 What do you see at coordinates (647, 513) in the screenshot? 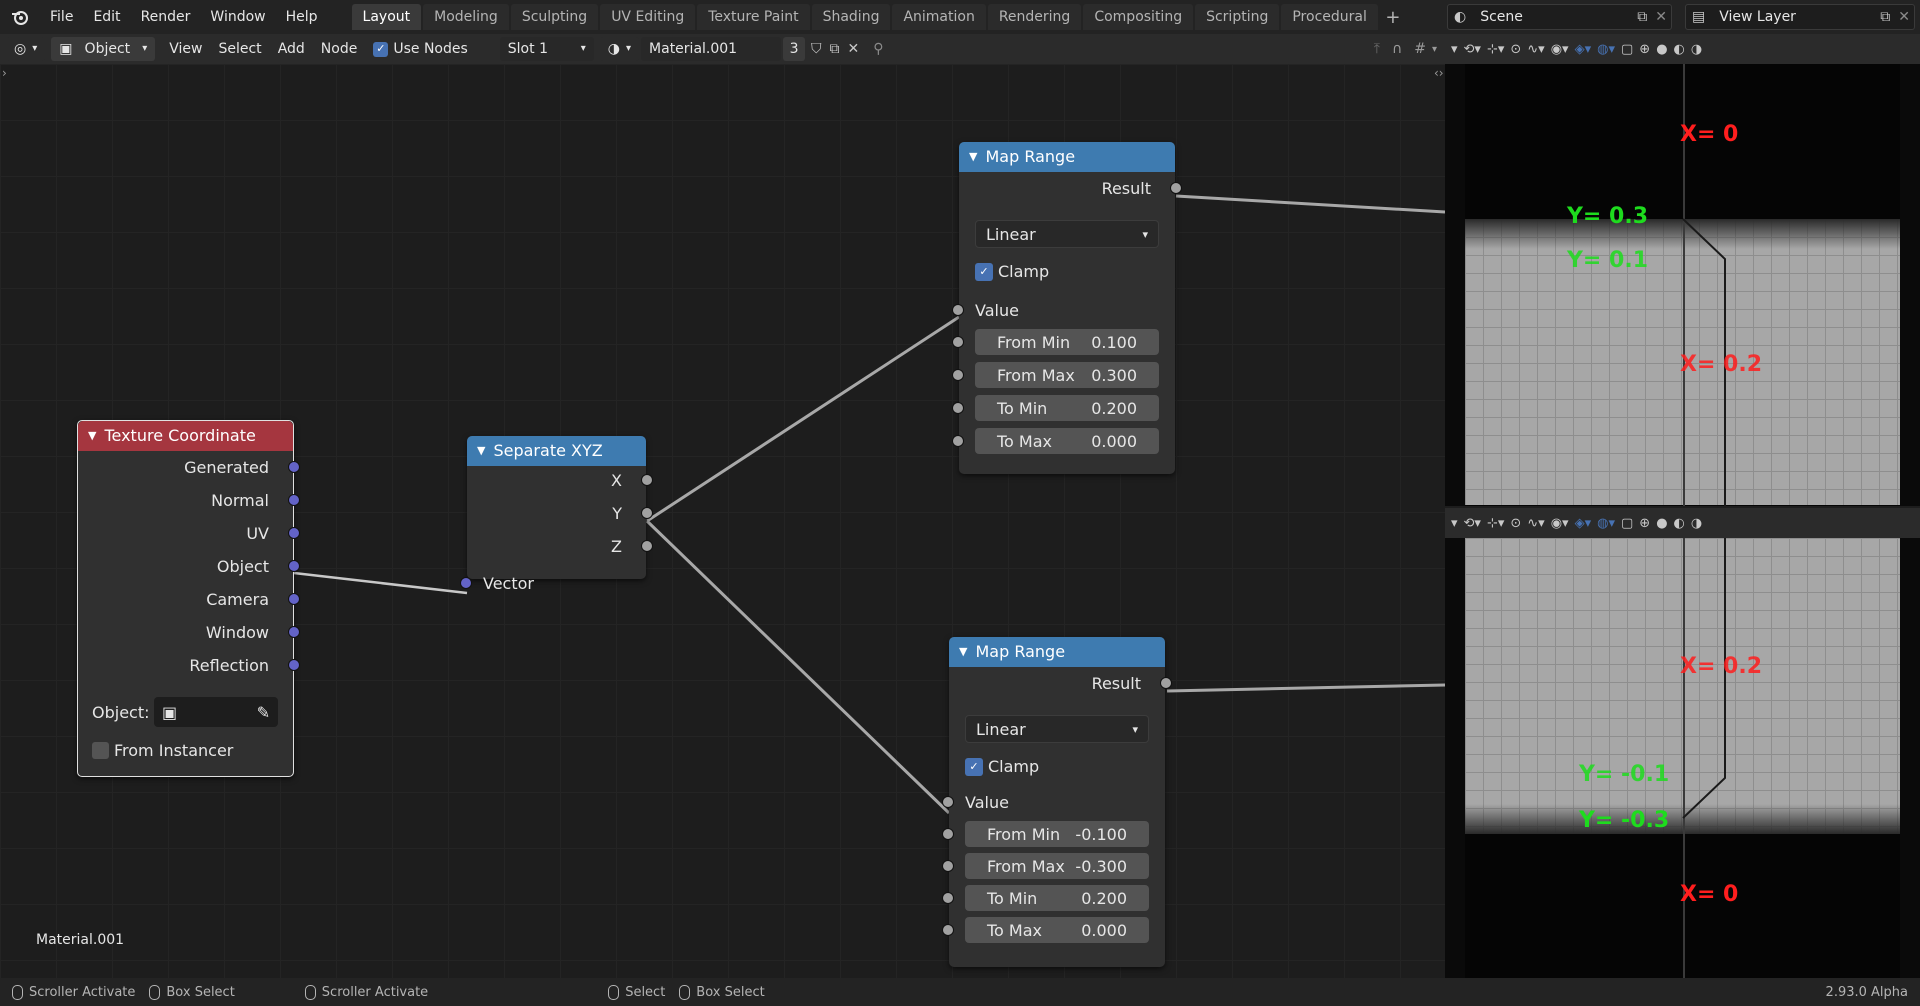
I see `socket-y` at bounding box center [647, 513].